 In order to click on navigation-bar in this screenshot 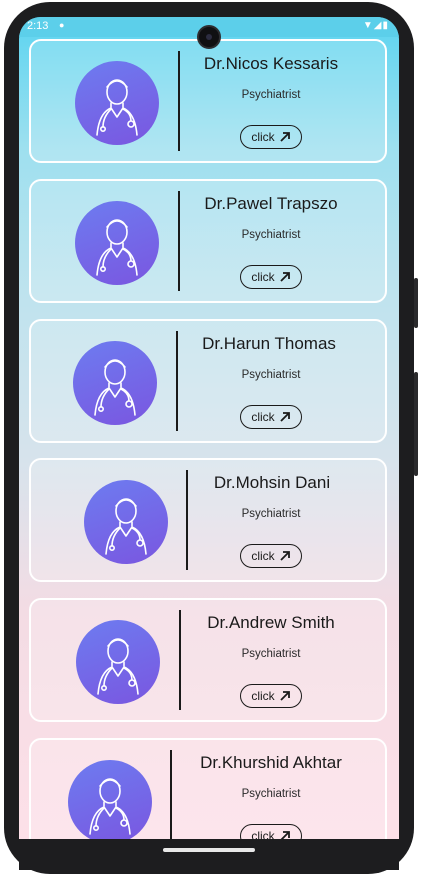, I will do `click(209, 854)`.